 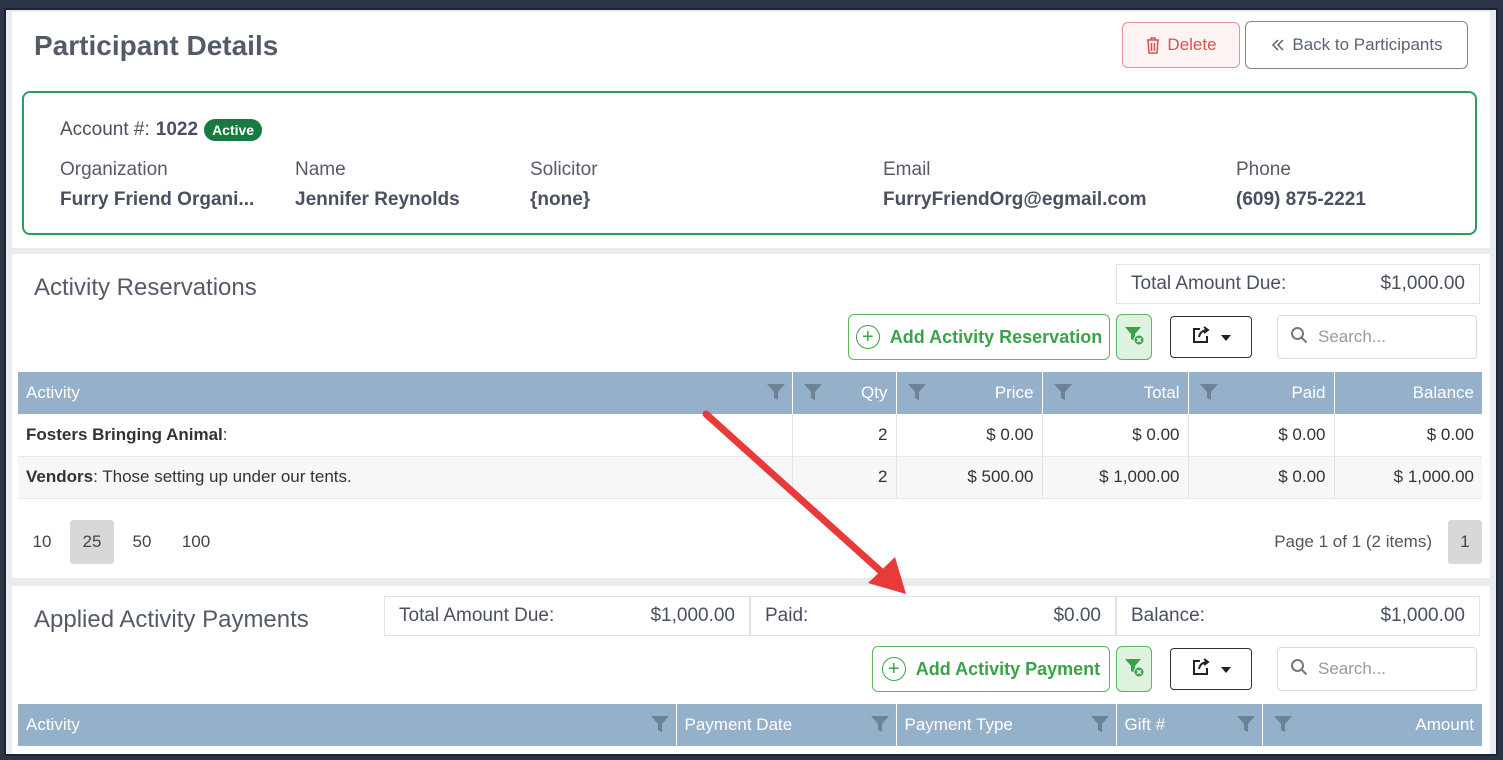 I want to click on field-solicitor: Solicitor {none}, so click(x=564, y=185).